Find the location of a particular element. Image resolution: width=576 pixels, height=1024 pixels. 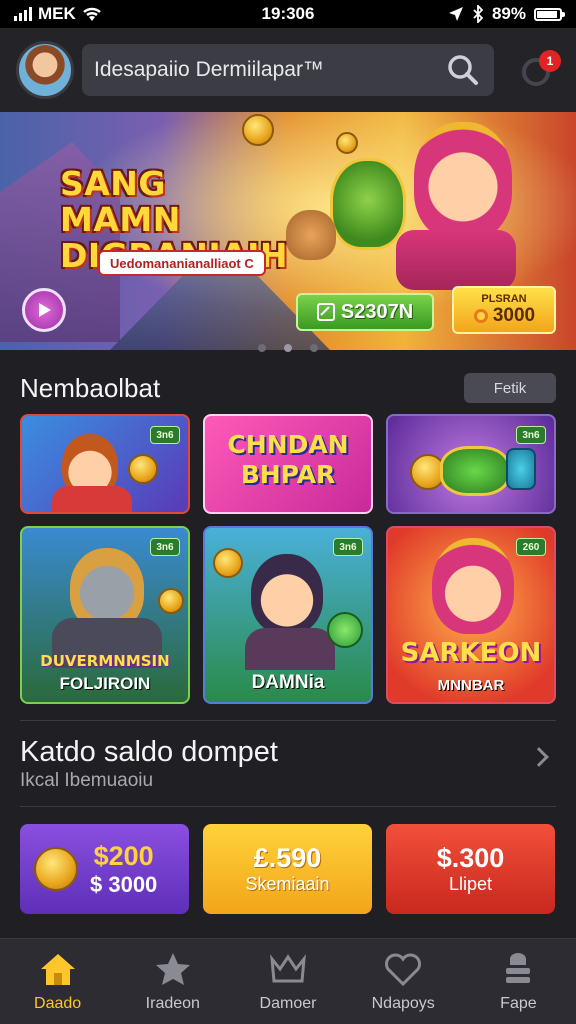

notification-button: 1 is located at coordinates (539, 70).